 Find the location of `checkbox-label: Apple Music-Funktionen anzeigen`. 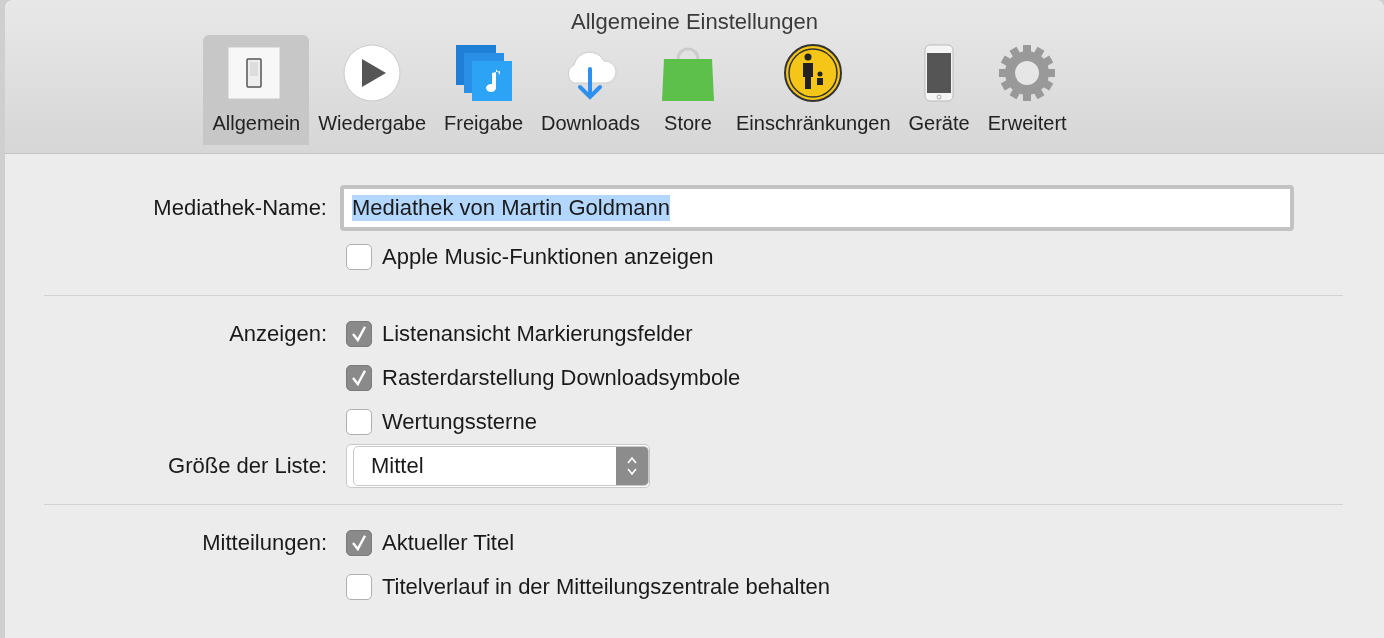

checkbox-label: Apple Music-Funktionen anzeigen is located at coordinates (548, 257).